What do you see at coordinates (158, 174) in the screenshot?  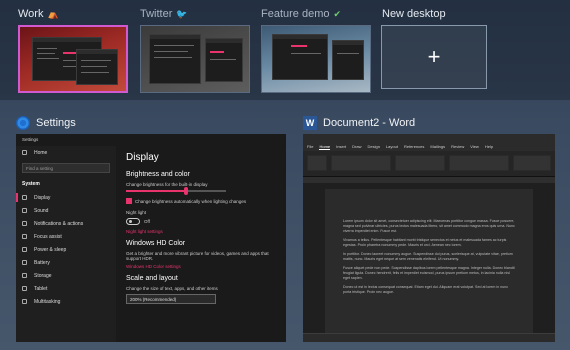 I see `section-heading: Brightness and color` at bounding box center [158, 174].